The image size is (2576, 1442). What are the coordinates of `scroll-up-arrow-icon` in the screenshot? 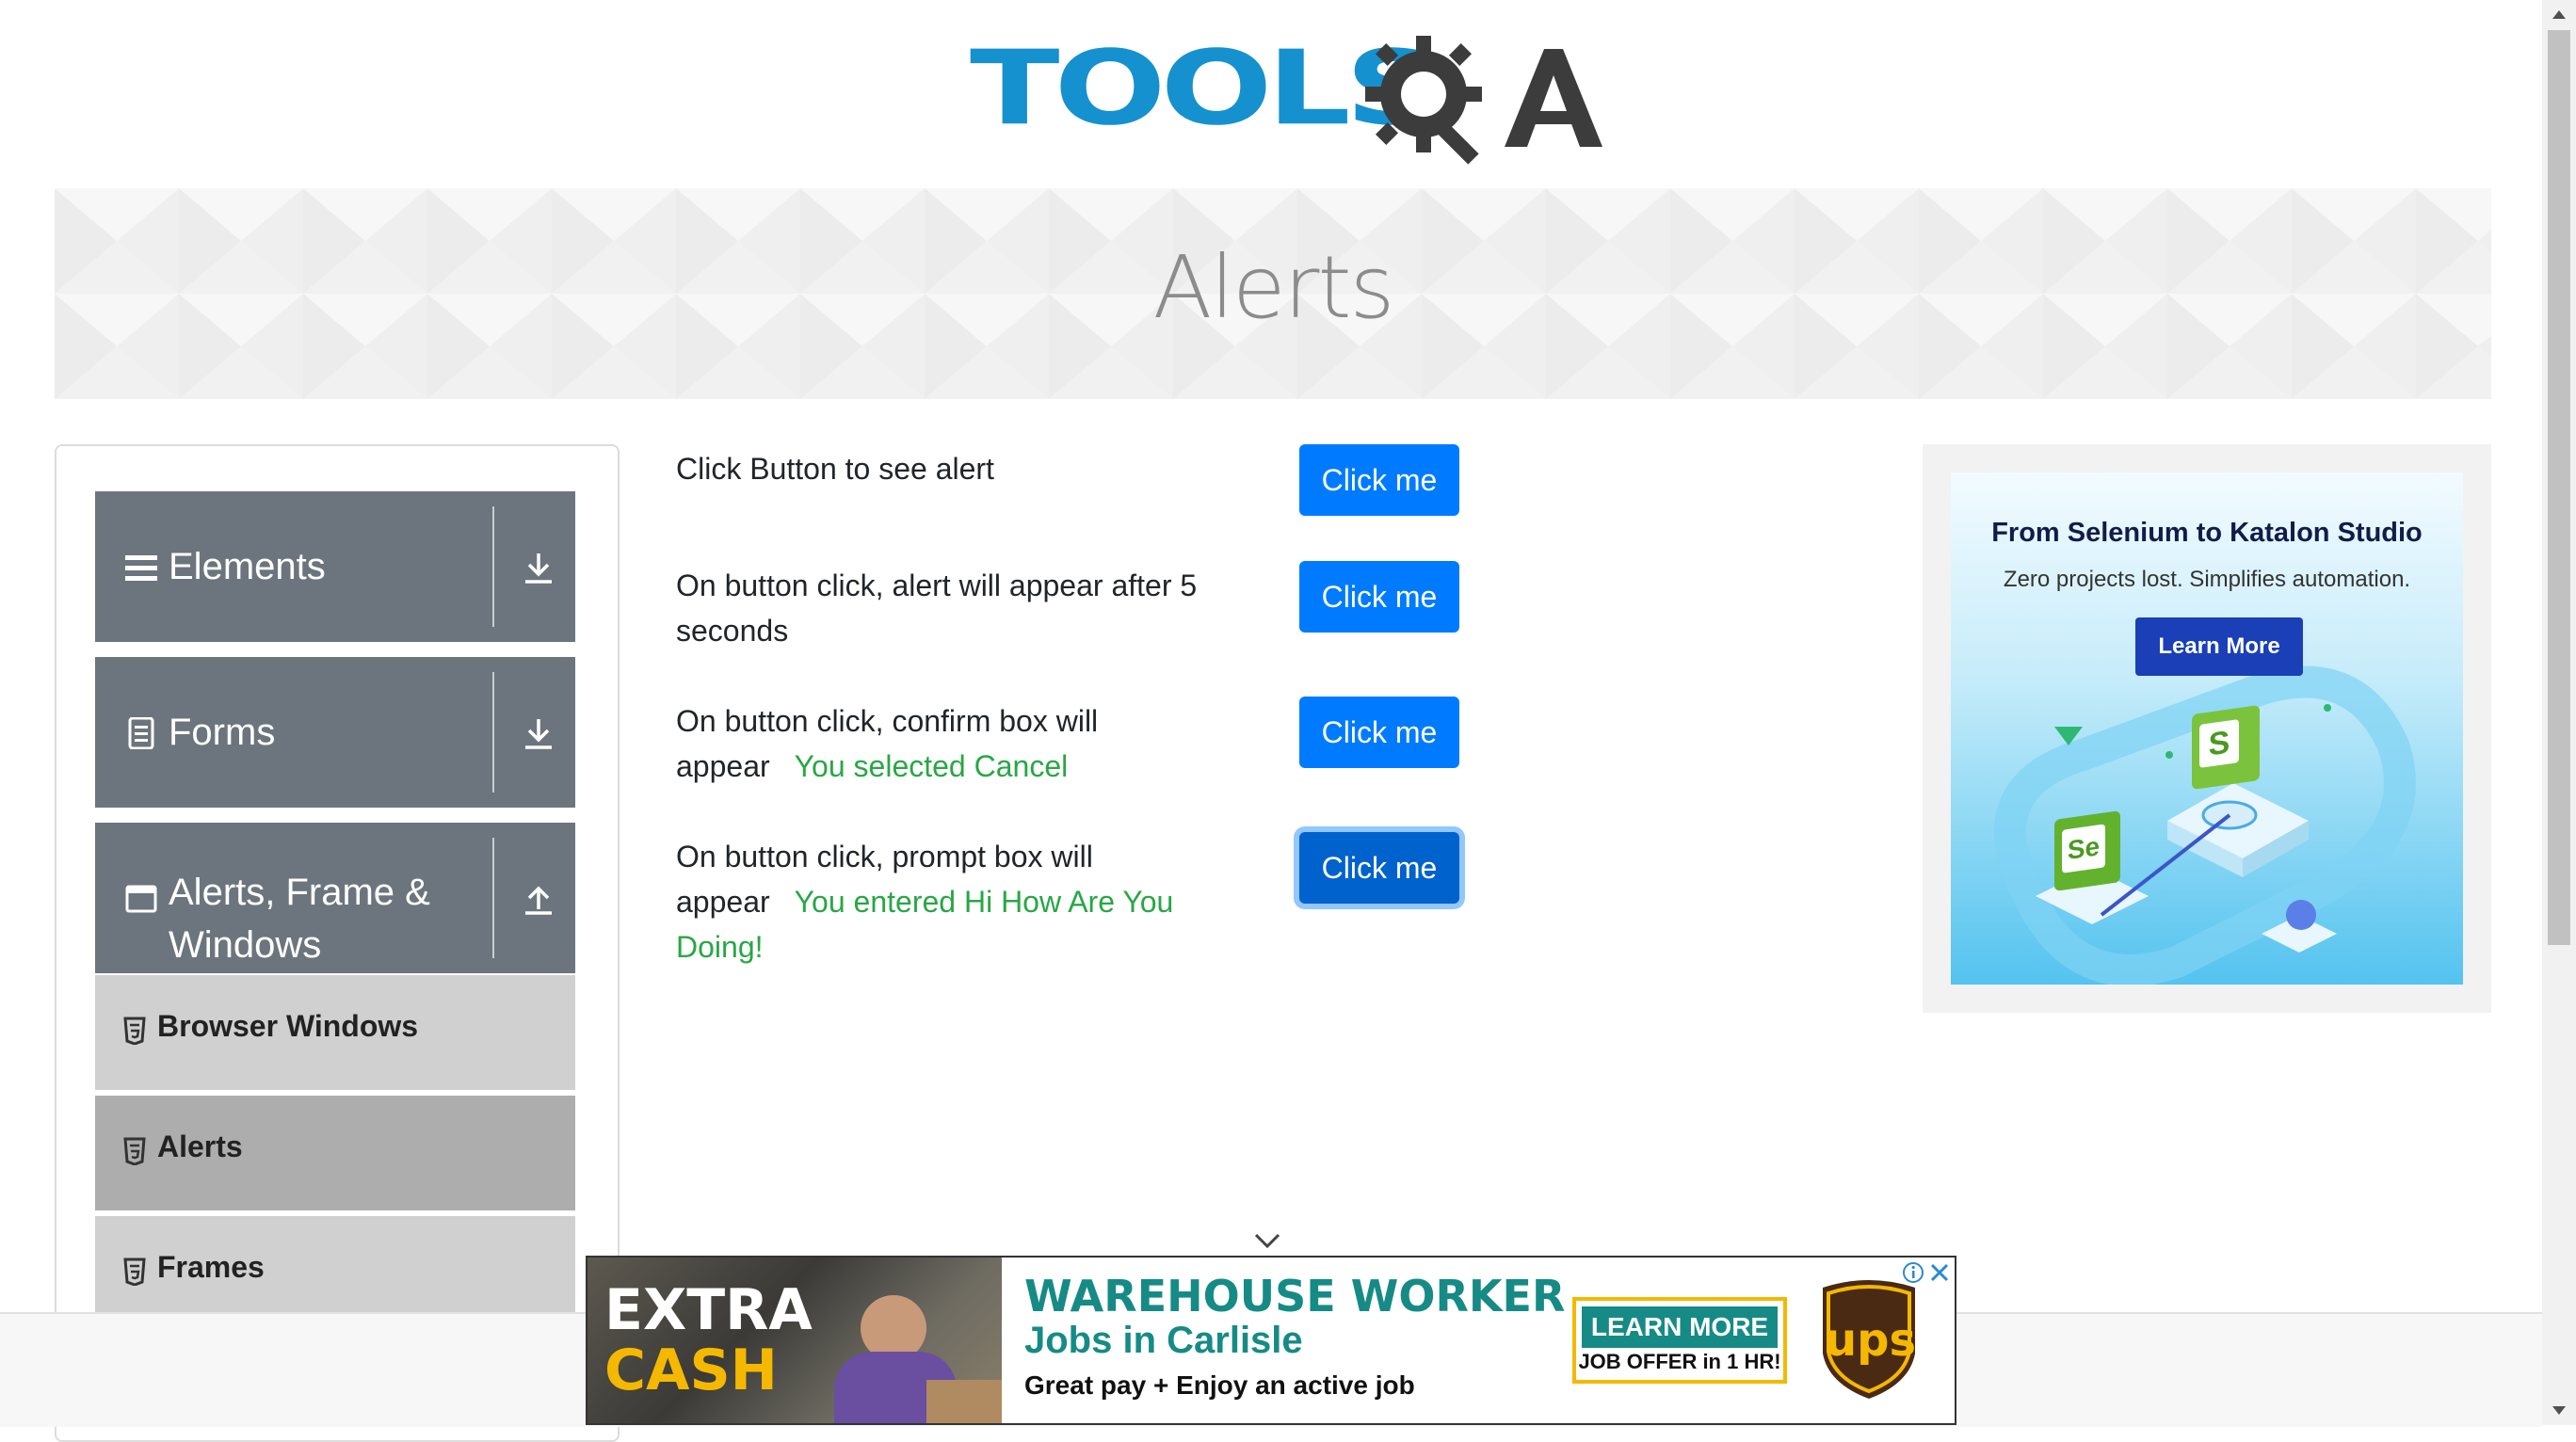 It's located at (2559, 15).